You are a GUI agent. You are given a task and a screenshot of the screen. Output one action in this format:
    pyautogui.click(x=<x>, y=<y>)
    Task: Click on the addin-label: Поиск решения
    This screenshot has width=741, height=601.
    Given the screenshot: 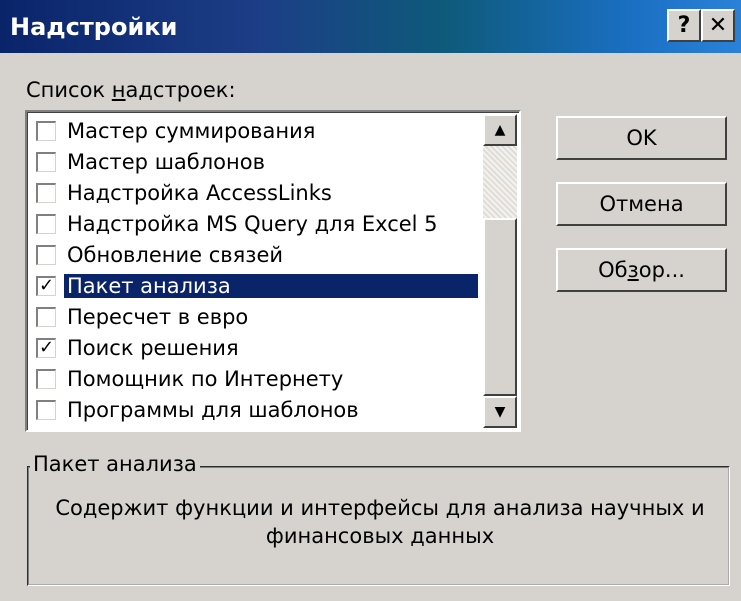 What is the action you would take?
    pyautogui.click(x=153, y=347)
    